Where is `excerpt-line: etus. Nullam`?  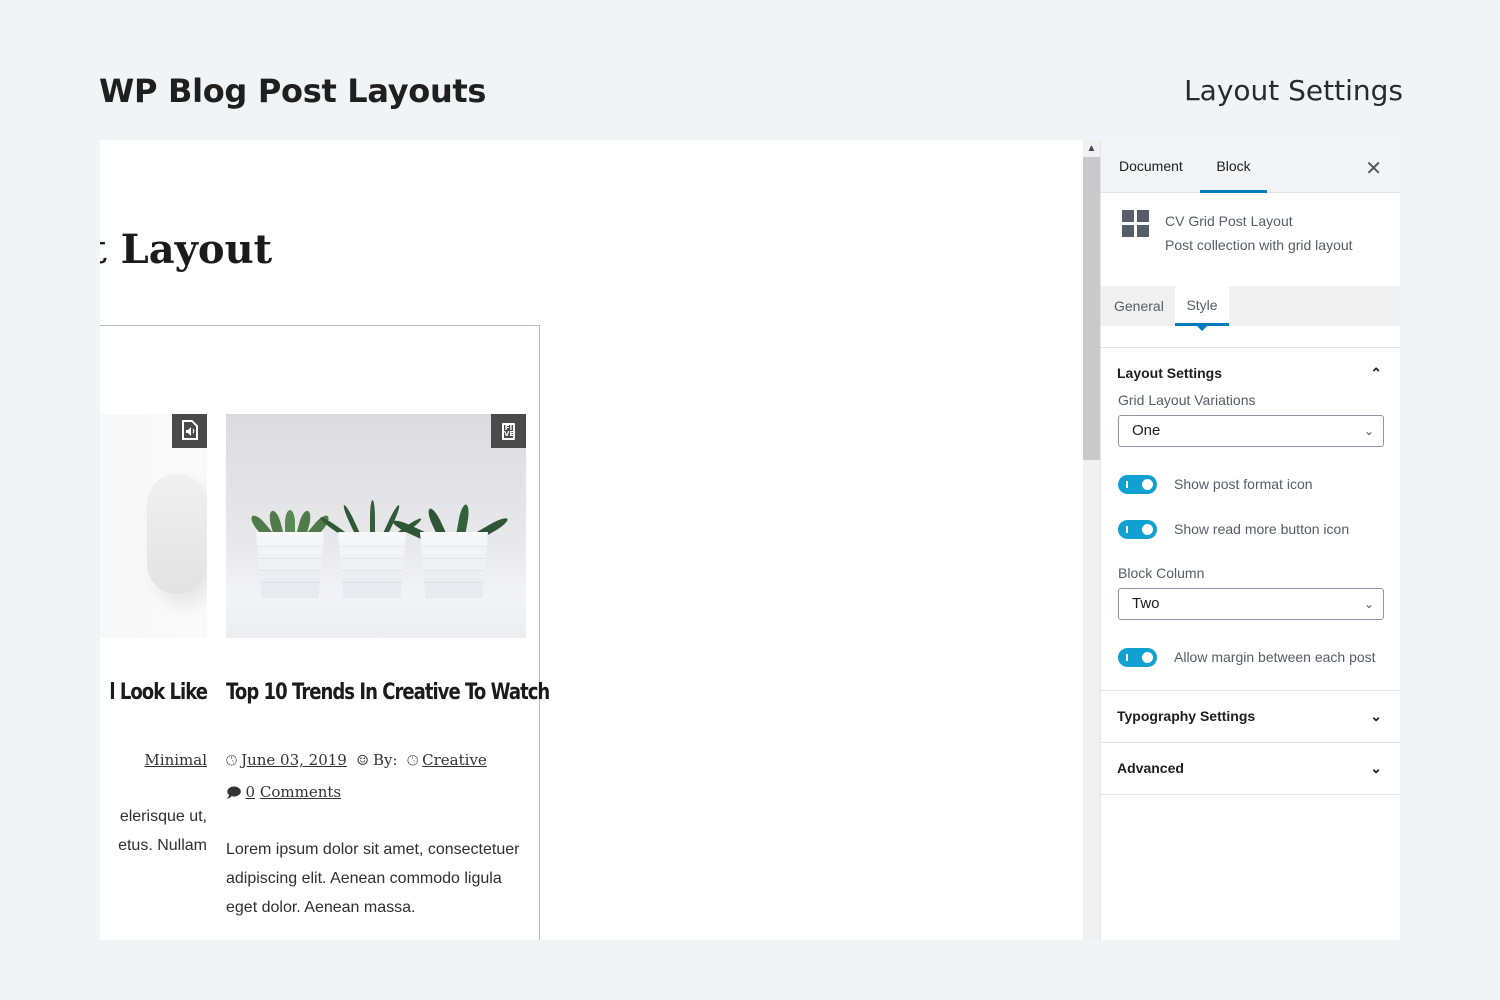
excerpt-line: etus. Nullam is located at coordinates (162, 845).